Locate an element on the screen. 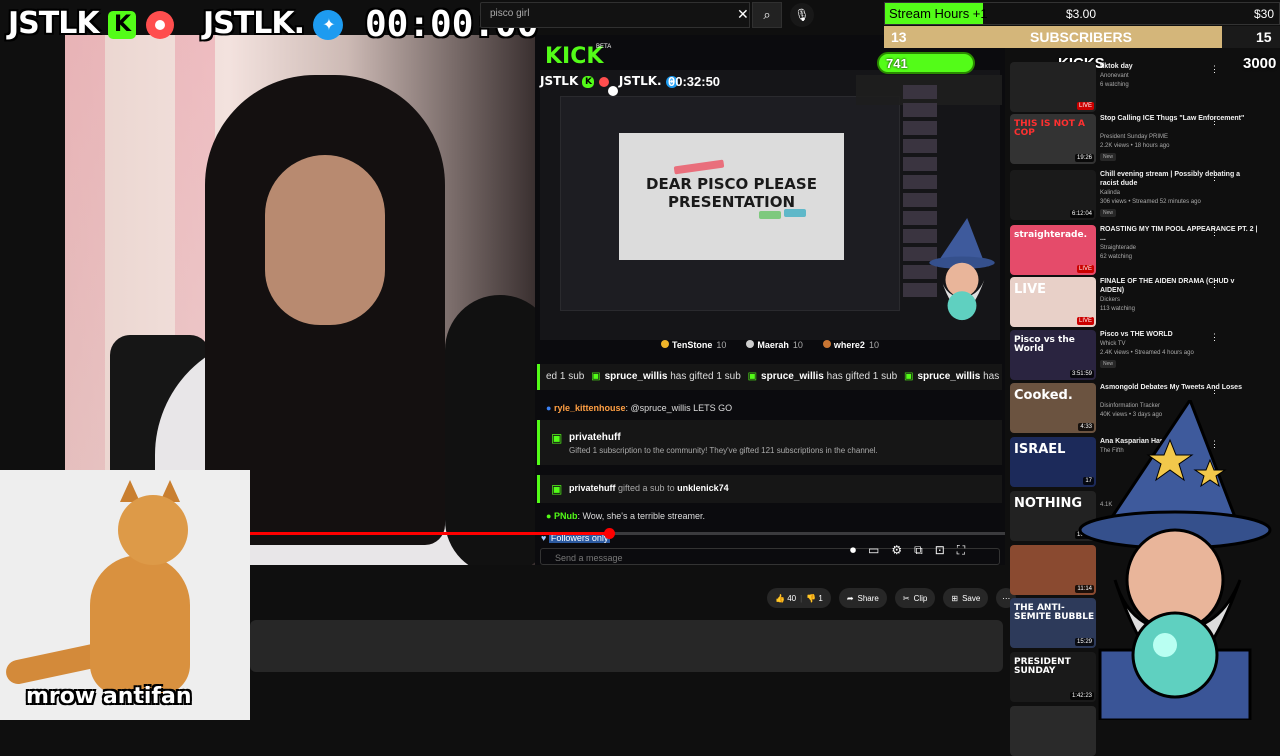  player-controls: ⏺ ▭ ⚙ ⧉ ⊡ ⛶ is located at coordinates (907, 550).